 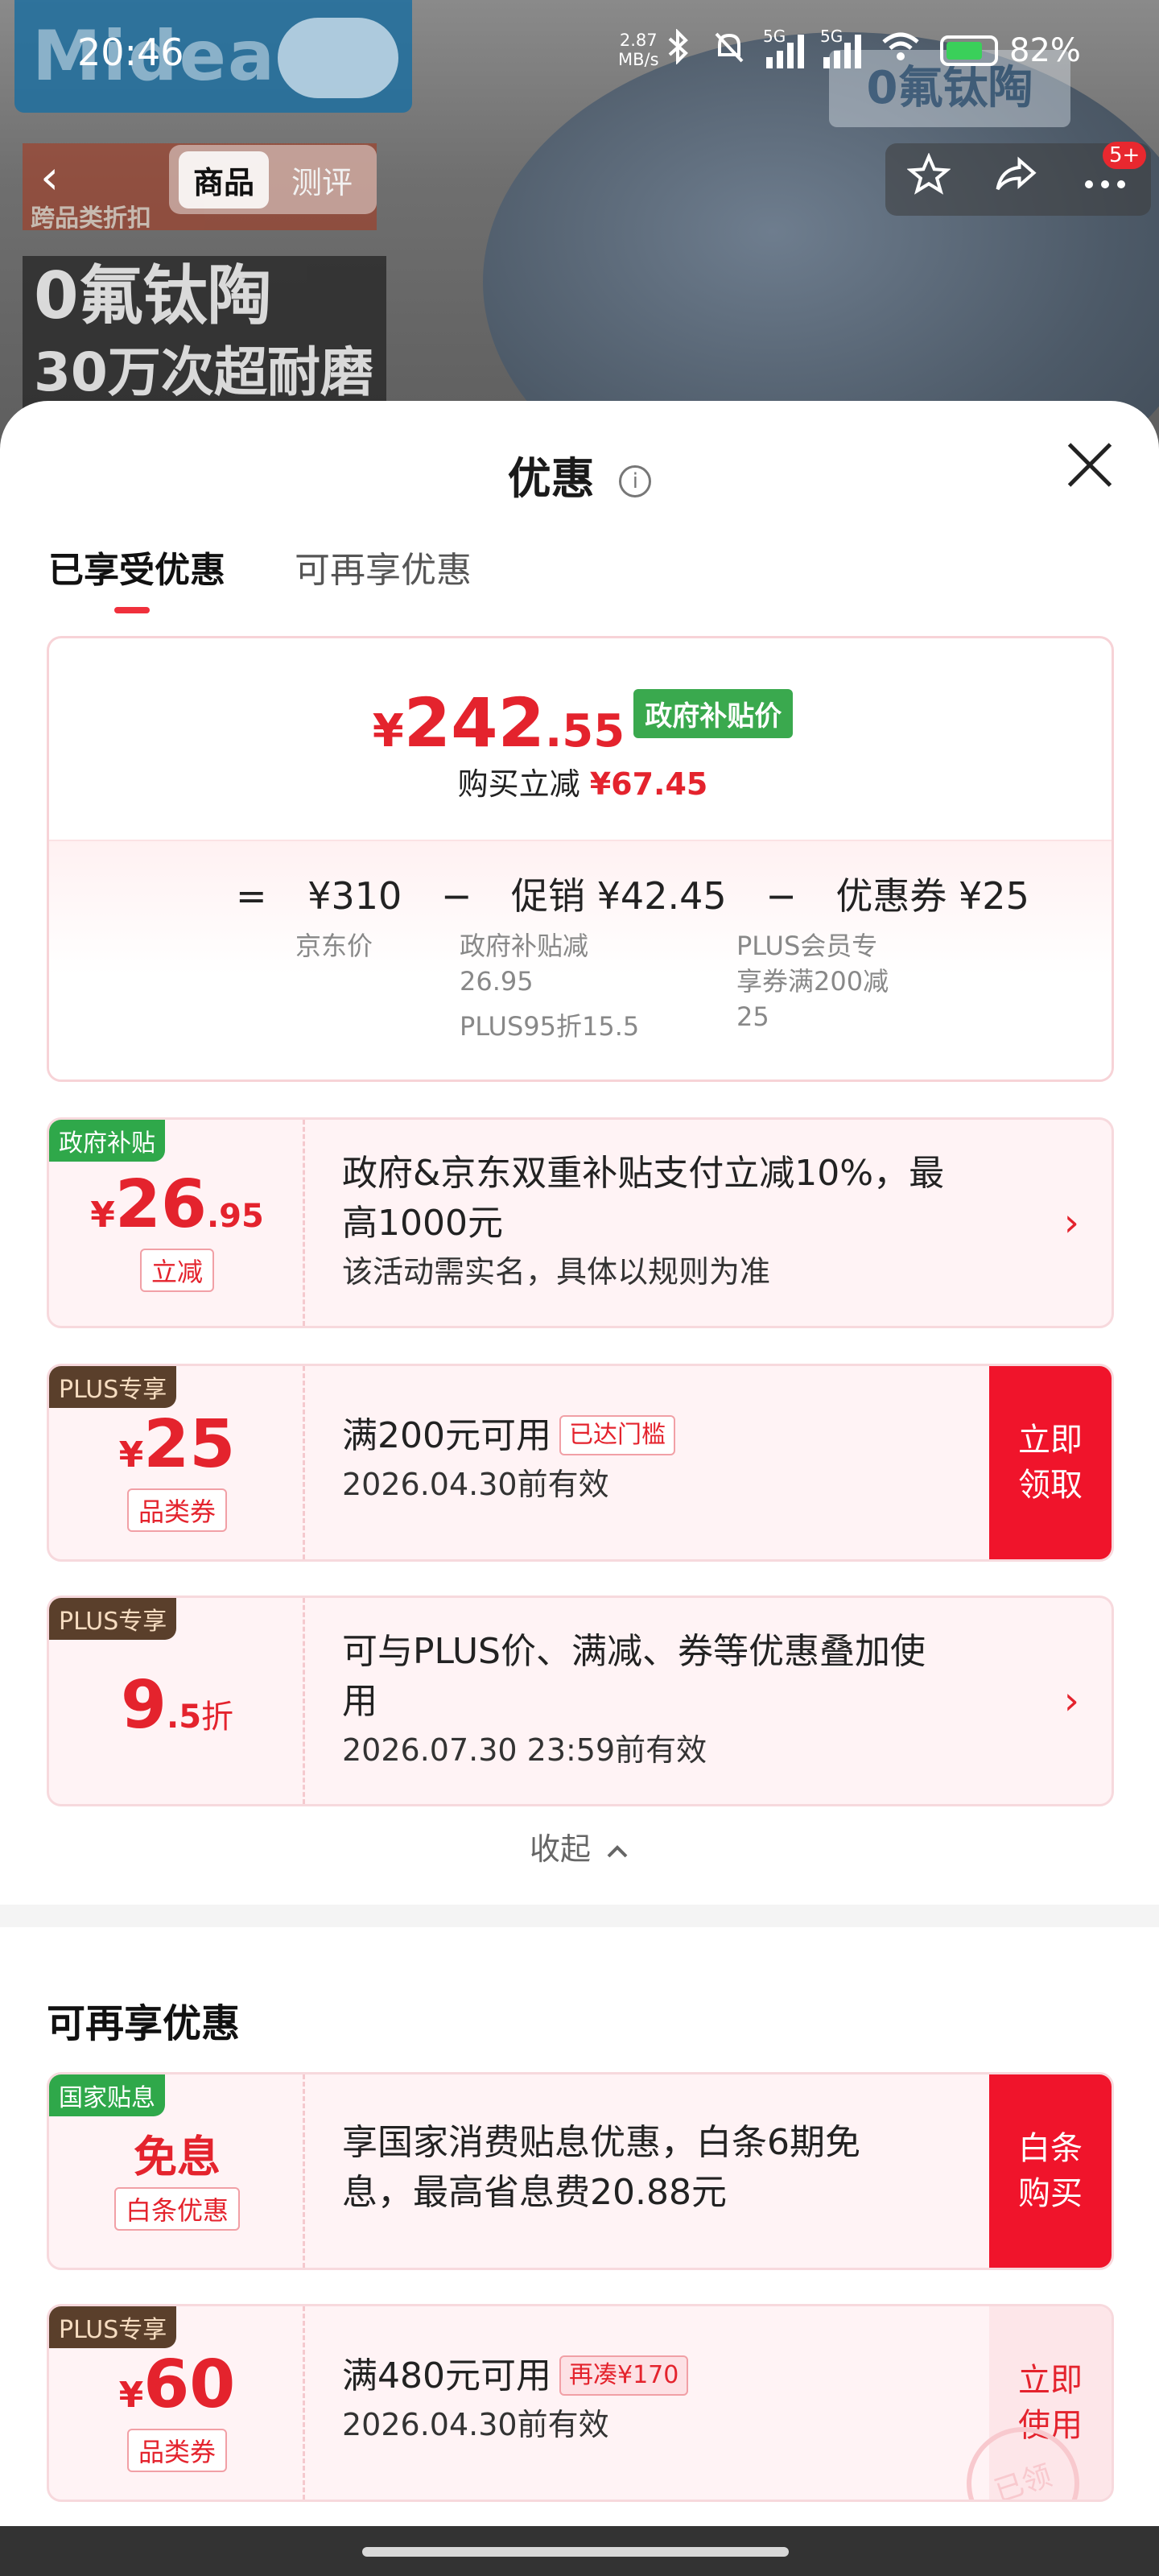 What do you see at coordinates (217, 1717) in the screenshot?
I see `coupon-amount-unit: 折` at bounding box center [217, 1717].